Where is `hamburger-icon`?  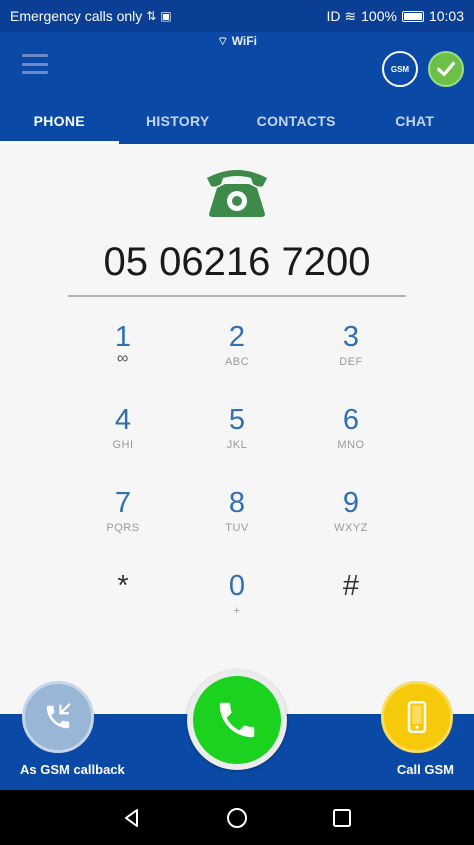 hamburger-icon is located at coordinates (35, 55).